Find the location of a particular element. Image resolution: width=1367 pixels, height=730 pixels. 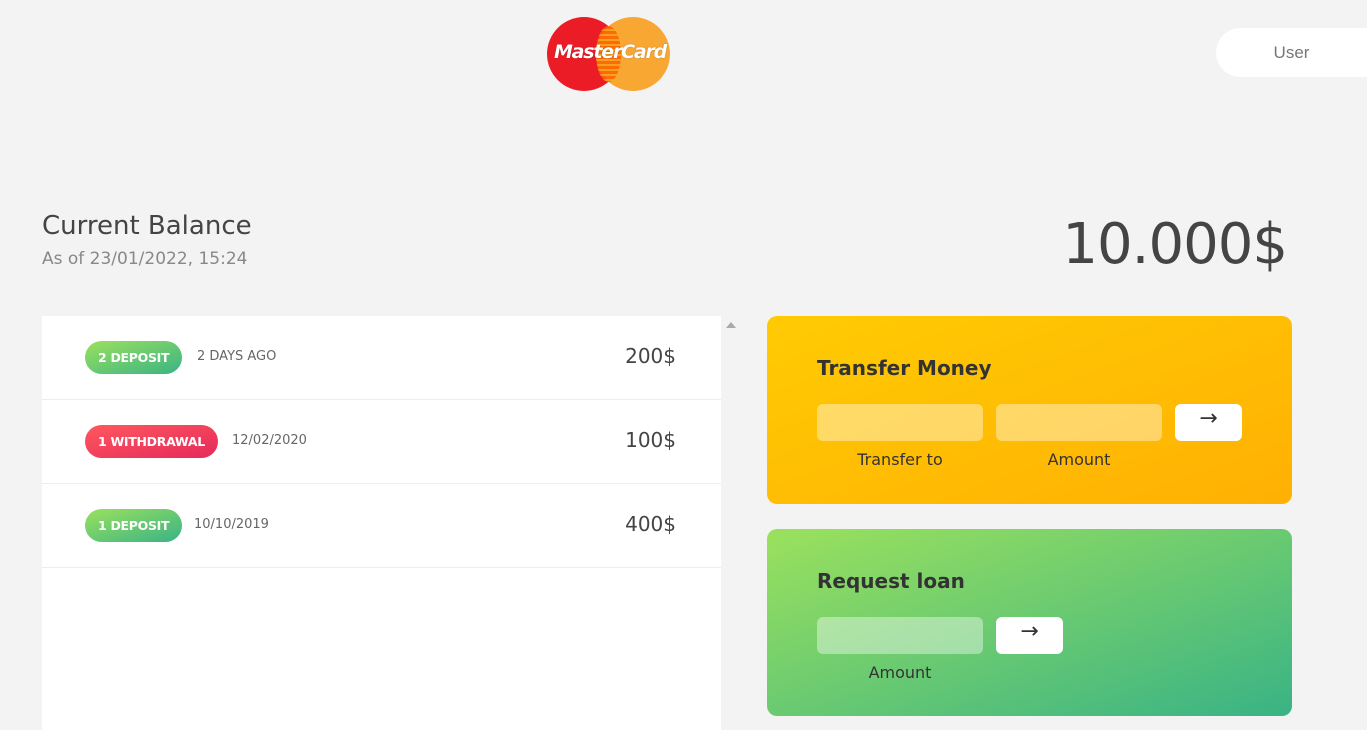

request-loan-card: Request loan → Amount is located at coordinates (1029, 622).